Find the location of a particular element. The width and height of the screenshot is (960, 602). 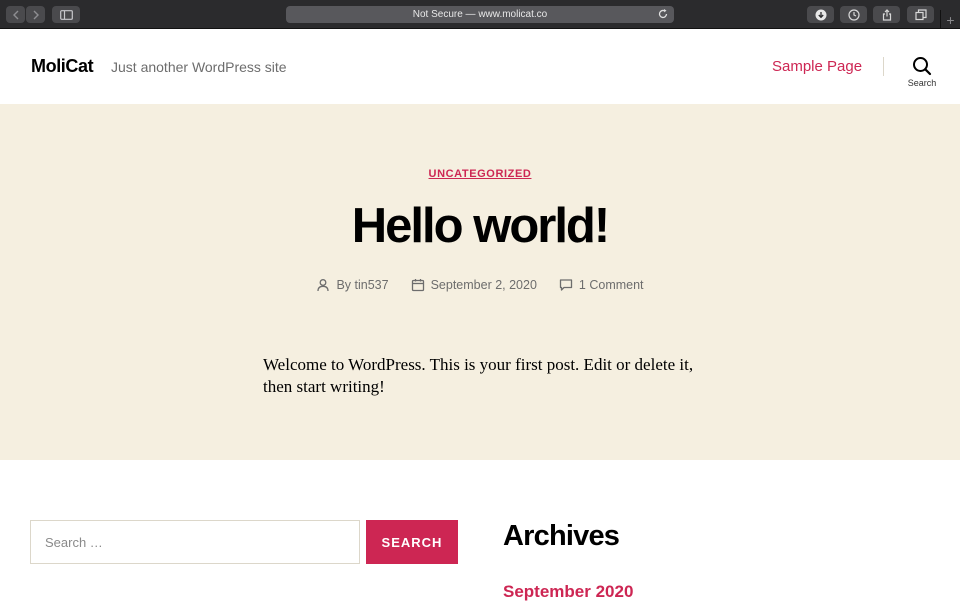

back-button is located at coordinates (15, 14).